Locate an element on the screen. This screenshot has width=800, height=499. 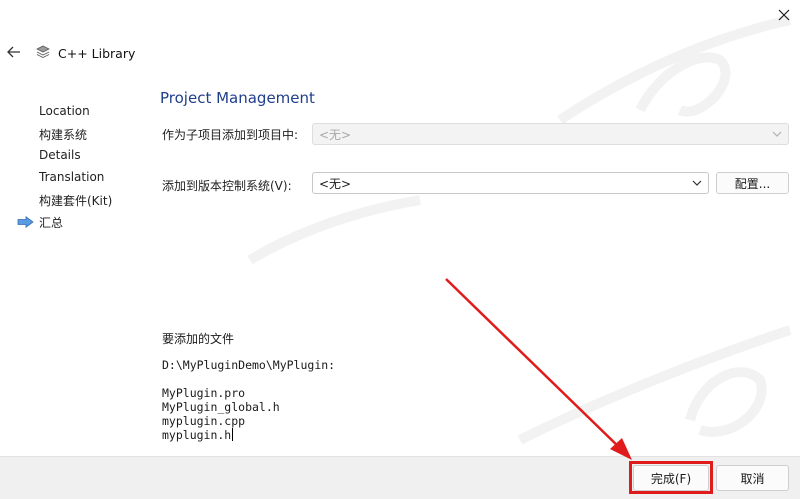
file-item: myplugin.h is located at coordinates (197, 435).